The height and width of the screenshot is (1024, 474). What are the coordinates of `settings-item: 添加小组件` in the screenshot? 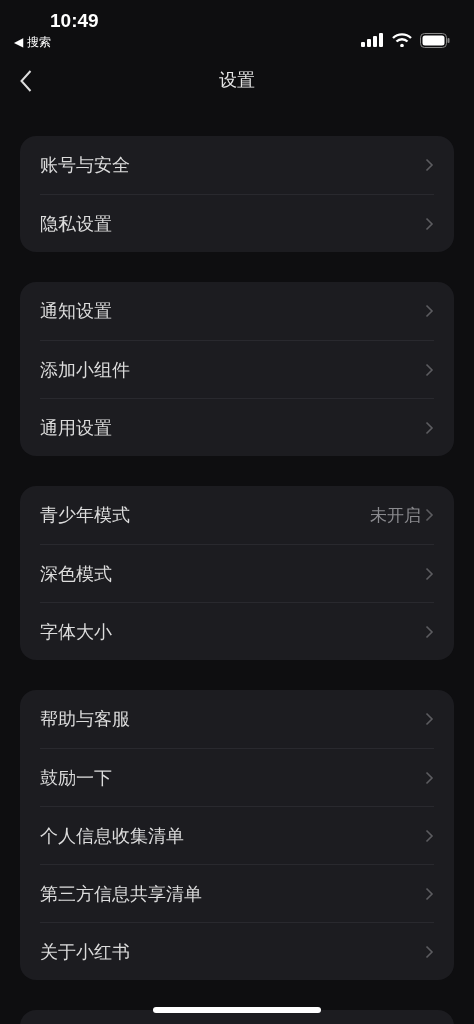 It's located at (85, 369).